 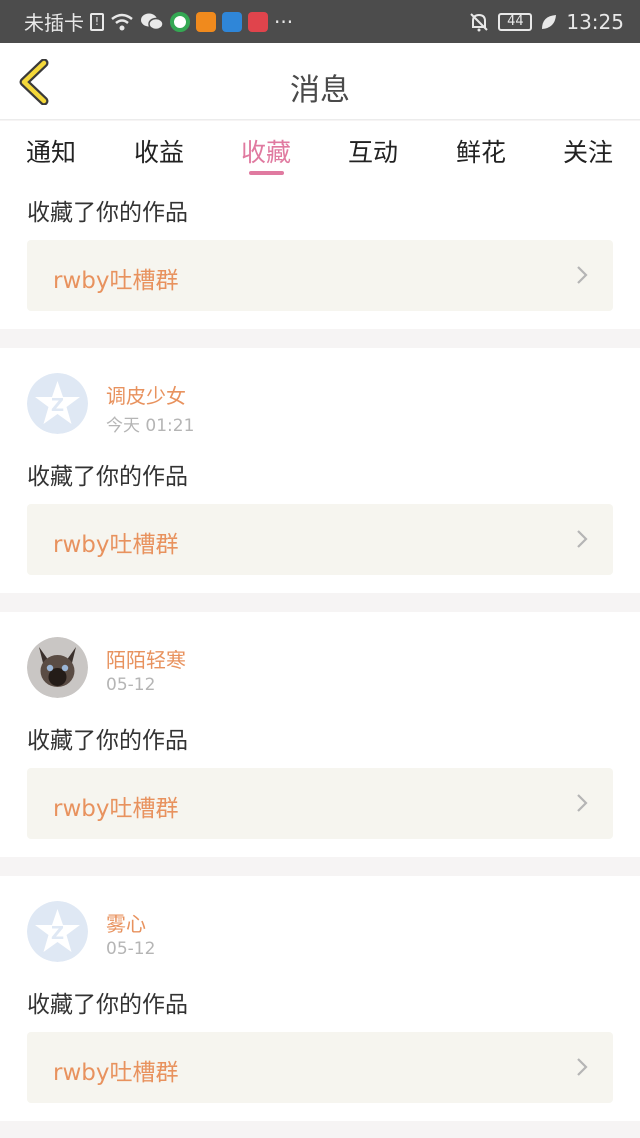 I want to click on tab-interactions: 互动, so click(x=373, y=151).